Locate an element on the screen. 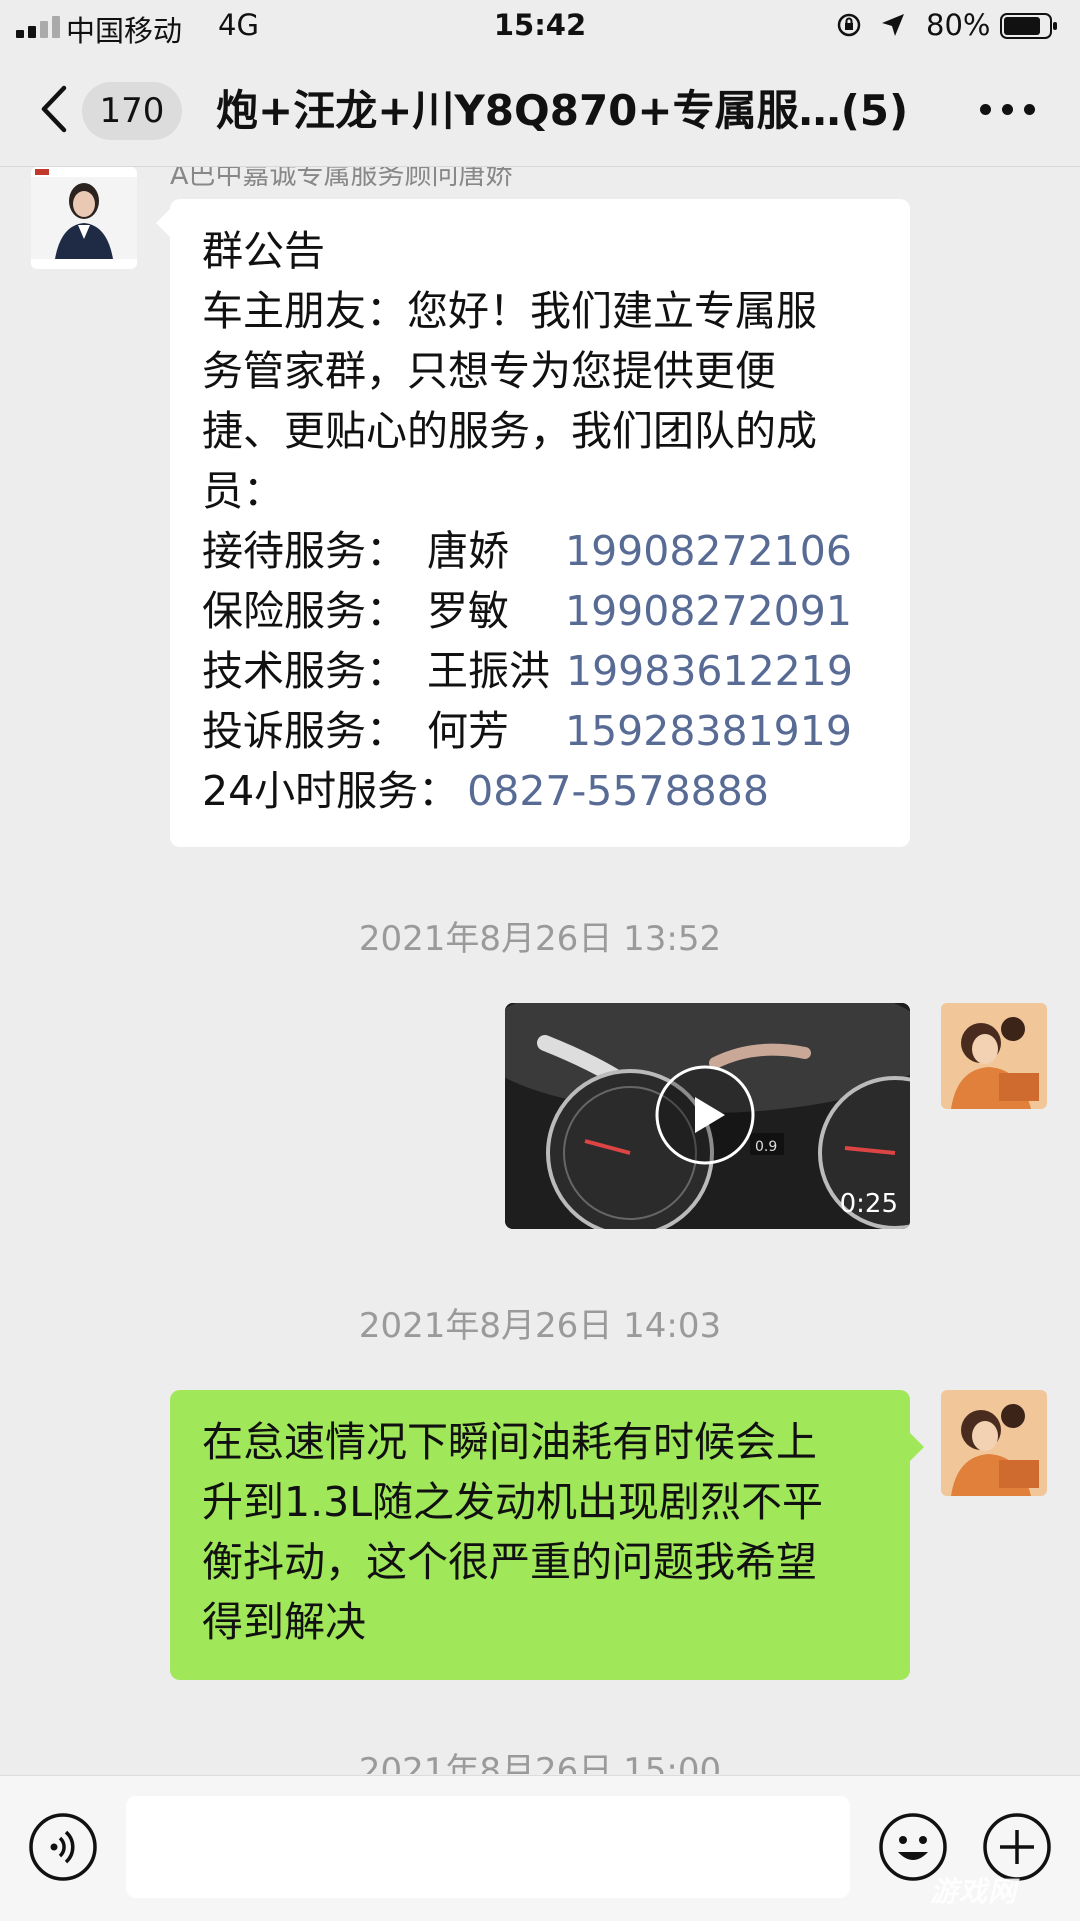 This screenshot has width=1080, height=1921. contact-name: 唐娇 is located at coordinates (468, 551).